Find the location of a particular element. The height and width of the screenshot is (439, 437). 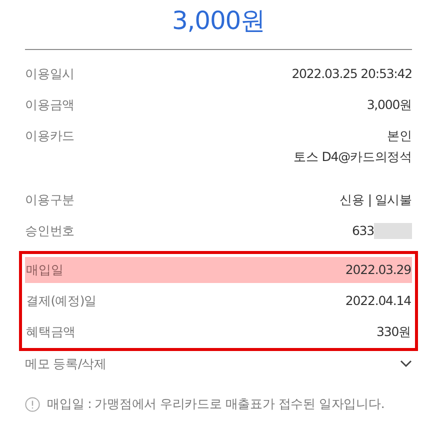

row-label: 혜택금액 is located at coordinates (51, 331).